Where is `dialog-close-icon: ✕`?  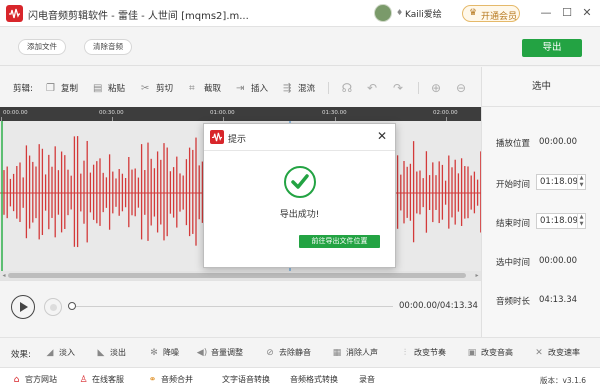
dialog-close-icon: ✕ is located at coordinates (382, 136).